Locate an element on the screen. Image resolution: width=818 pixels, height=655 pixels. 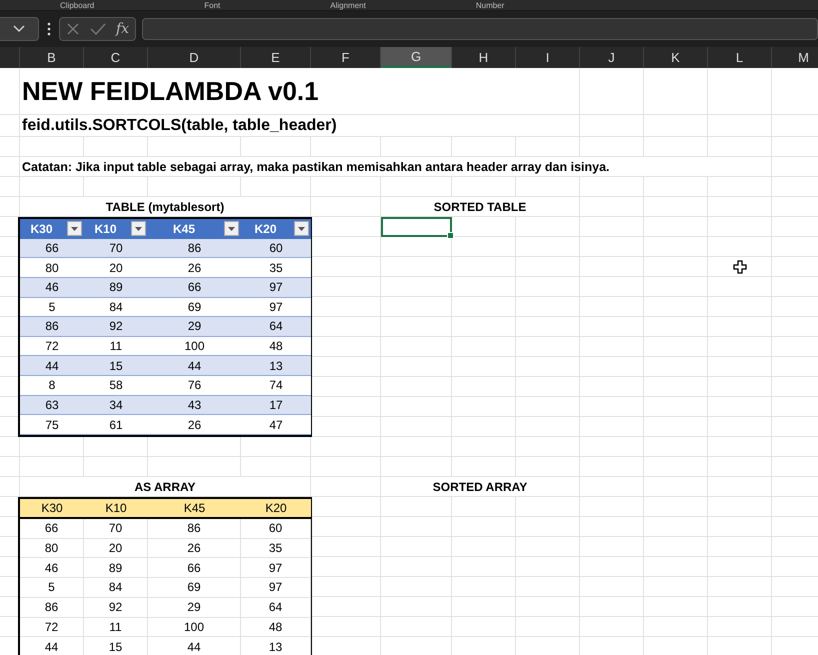
array-cell: 84 is located at coordinates (116, 588).